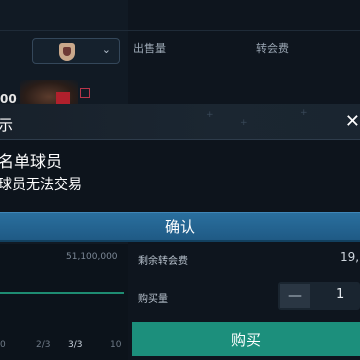 This screenshot has height=360, width=360. I want to click on modal-message-title: 名单球员, so click(31, 161).